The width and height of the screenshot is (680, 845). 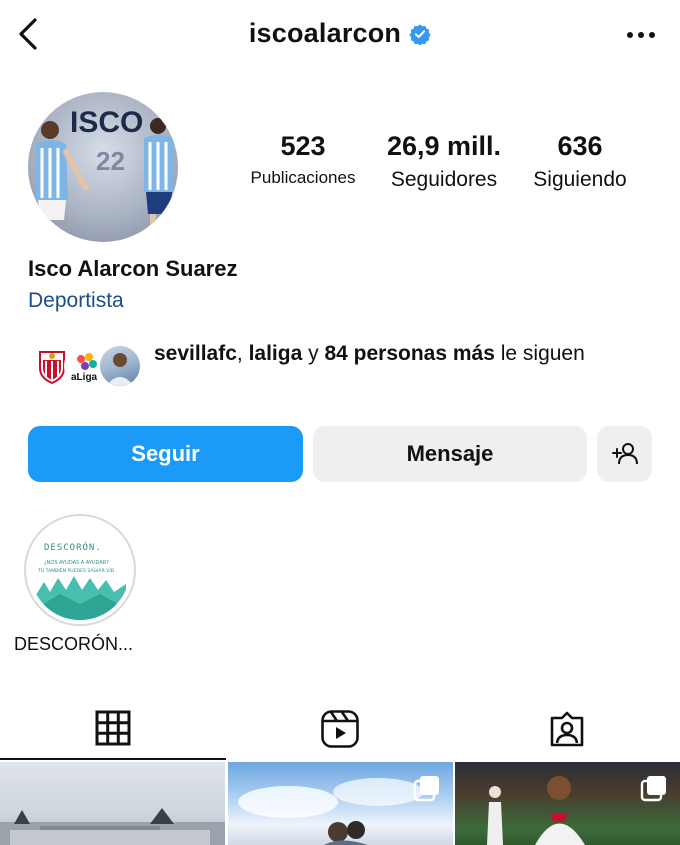 I want to click on more-options-button, so click(x=641, y=35).